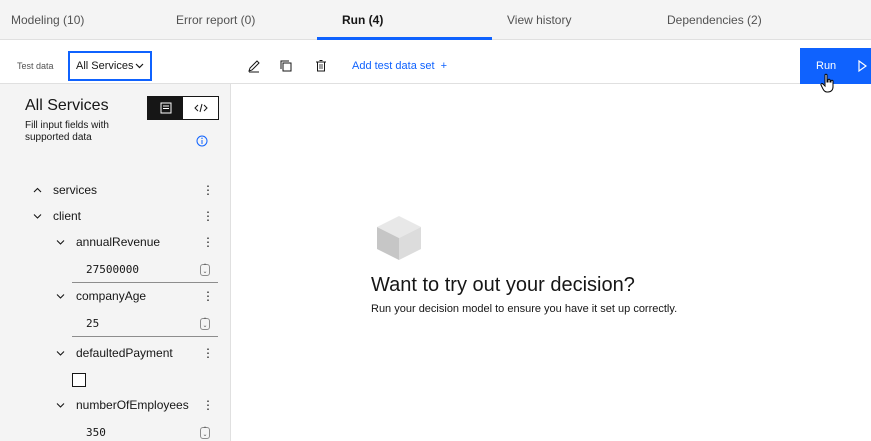  Describe the element at coordinates (200, 108) in the screenshot. I see `code-view-icon` at that location.